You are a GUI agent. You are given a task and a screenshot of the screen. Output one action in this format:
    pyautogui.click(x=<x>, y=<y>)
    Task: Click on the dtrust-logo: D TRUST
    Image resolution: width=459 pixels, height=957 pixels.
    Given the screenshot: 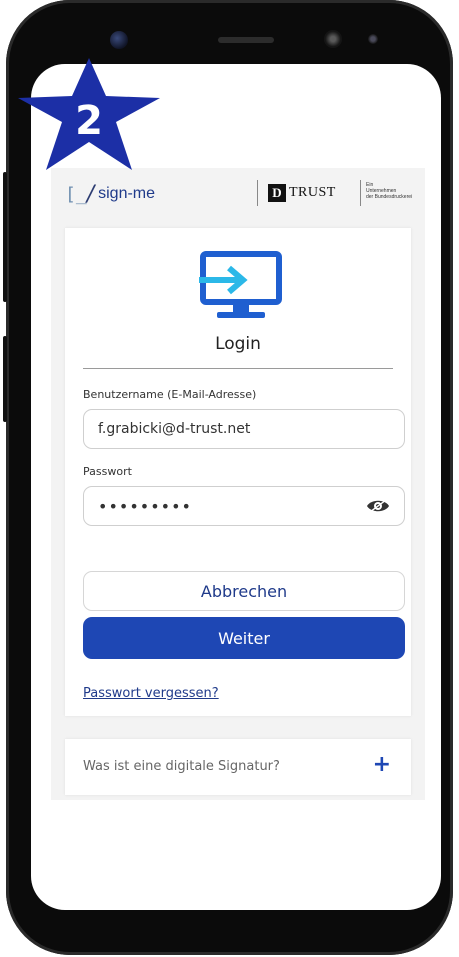 What is the action you would take?
    pyautogui.click(x=302, y=193)
    